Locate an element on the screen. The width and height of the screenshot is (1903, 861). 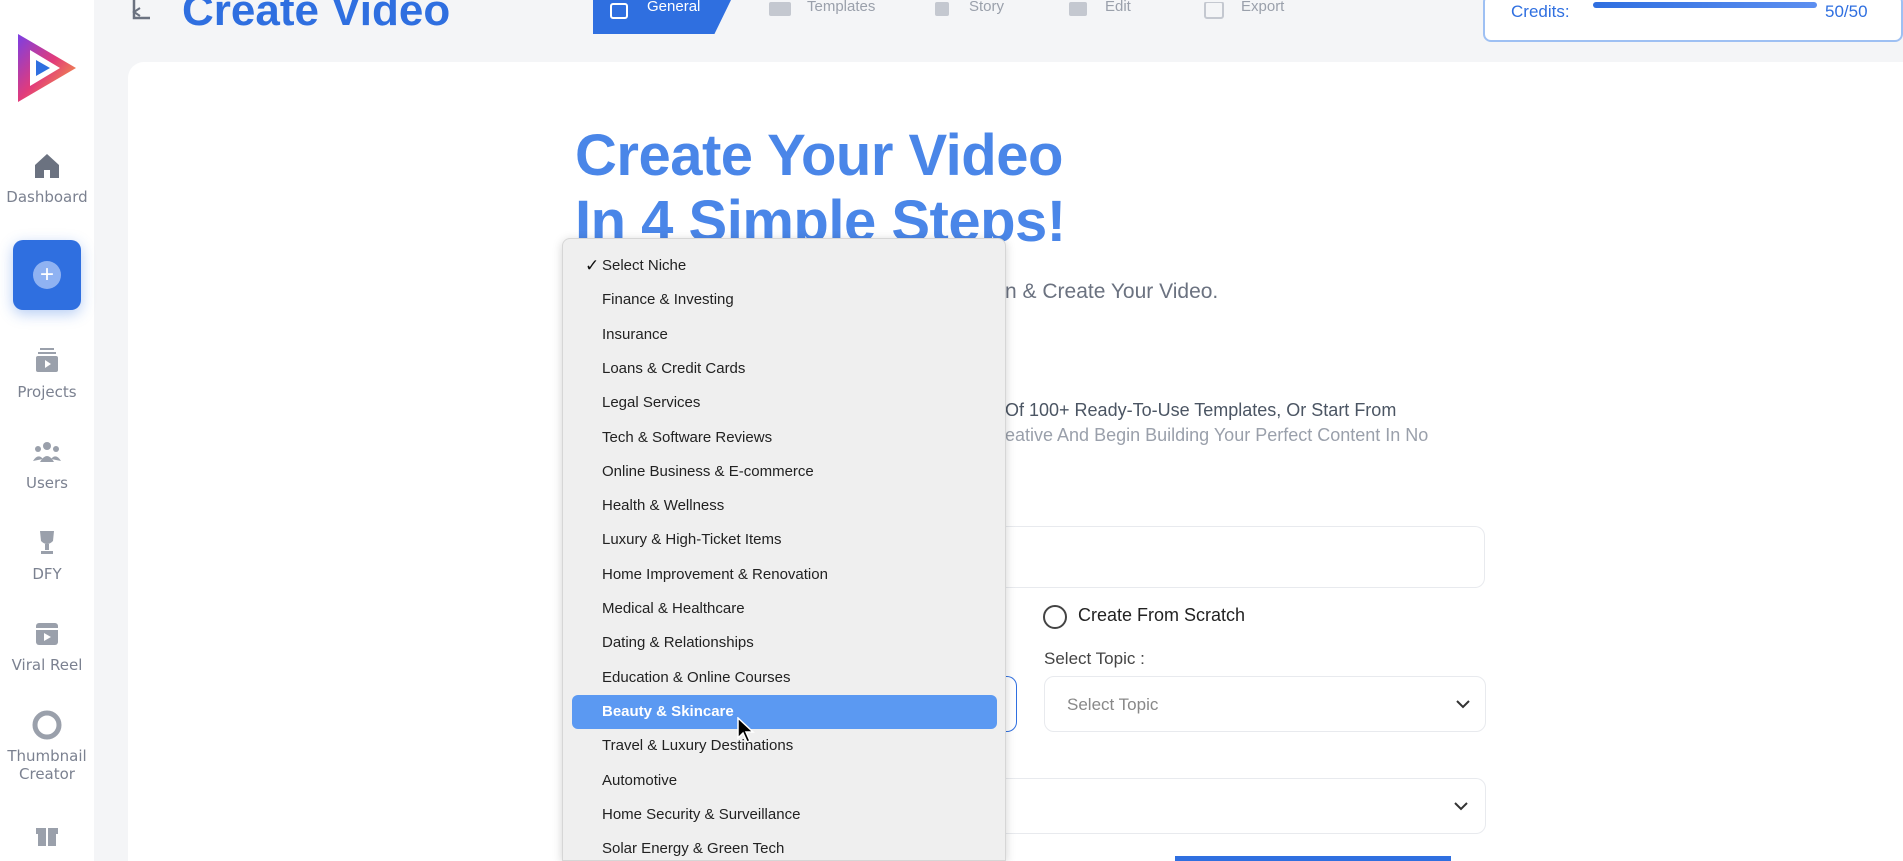
plus-icon: + is located at coordinates (47, 275).